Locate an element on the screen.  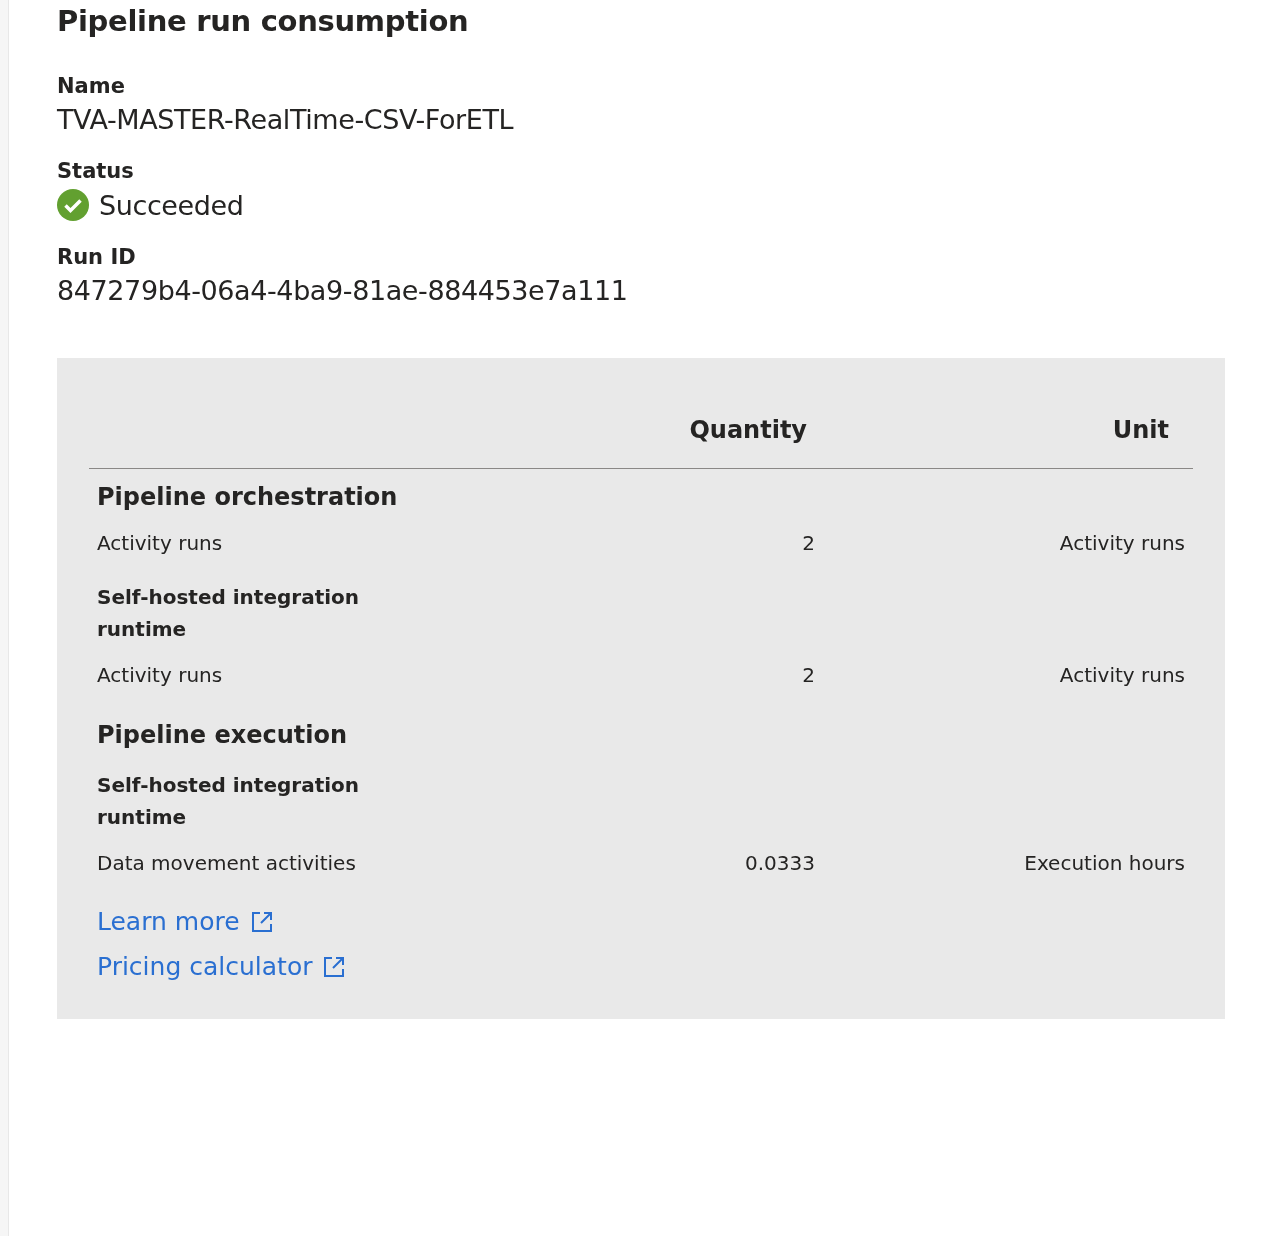
external-link: Pricing calculator is located at coordinates (222, 966).